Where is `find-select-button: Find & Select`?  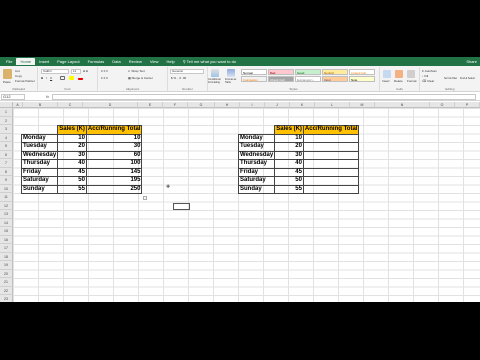 find-select-button: Find & Select is located at coordinates (467, 79).